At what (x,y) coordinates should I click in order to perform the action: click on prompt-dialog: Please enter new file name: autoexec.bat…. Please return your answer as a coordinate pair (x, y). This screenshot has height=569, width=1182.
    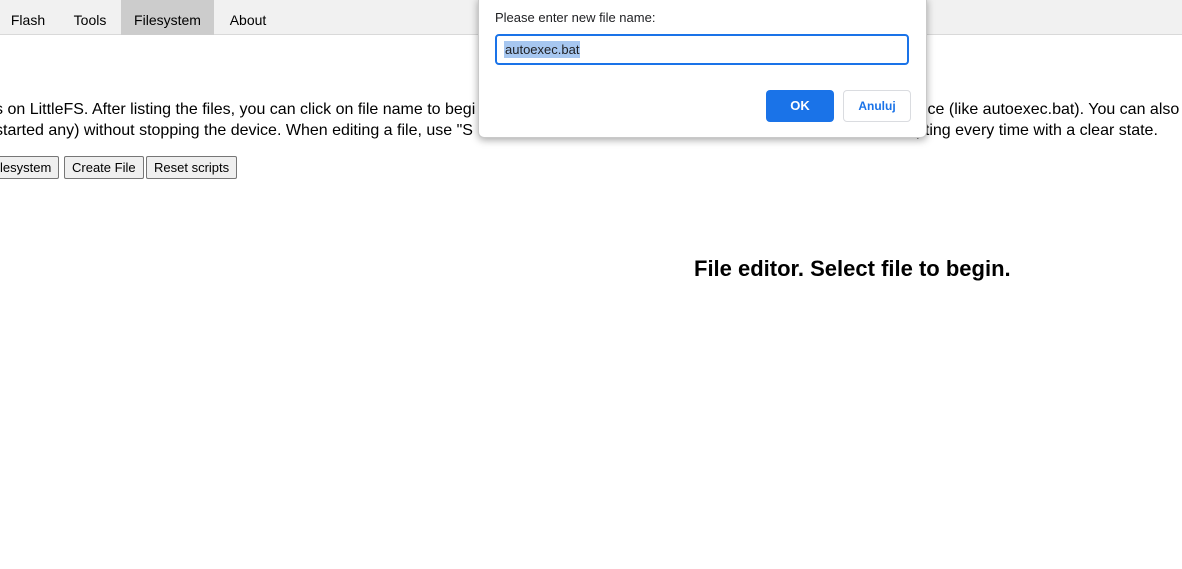
    Looking at the image, I should click on (702, 69).